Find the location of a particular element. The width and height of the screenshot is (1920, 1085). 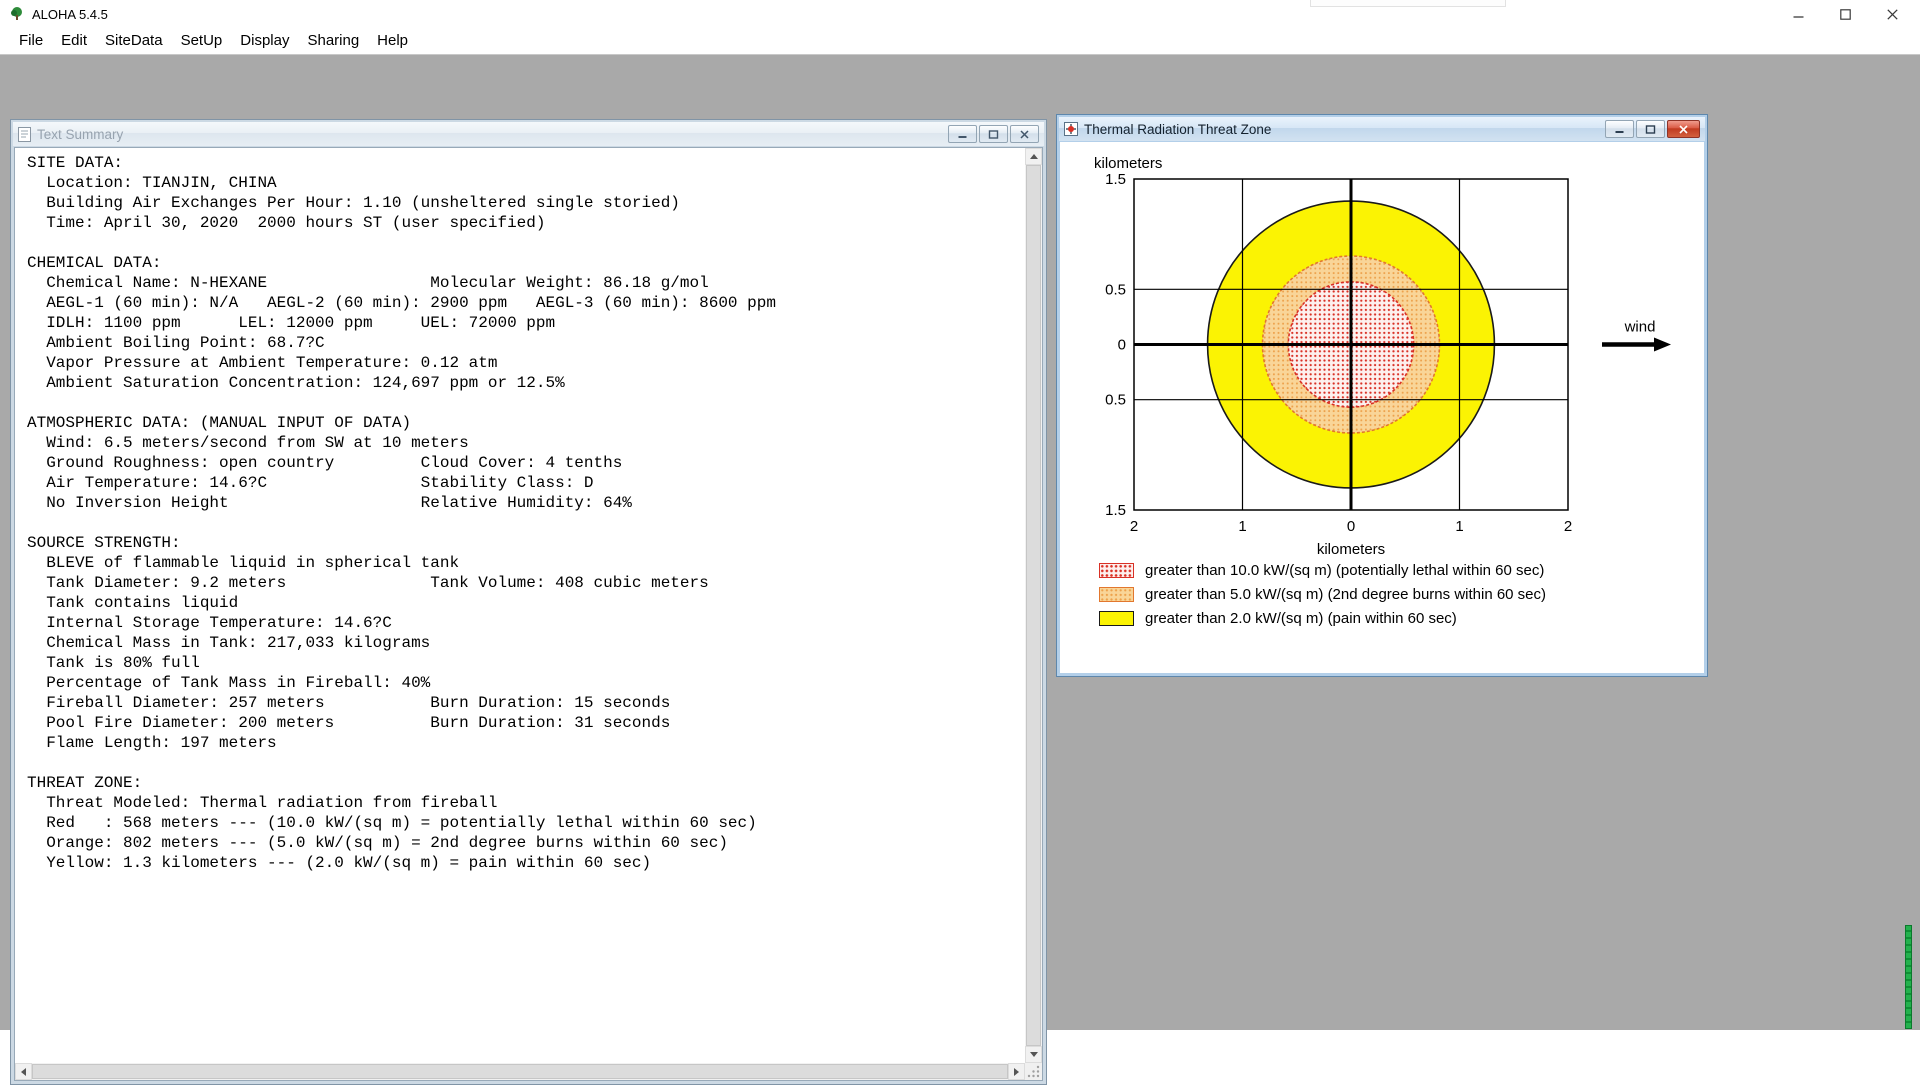

menu-setup: SetUp is located at coordinates (202, 41).